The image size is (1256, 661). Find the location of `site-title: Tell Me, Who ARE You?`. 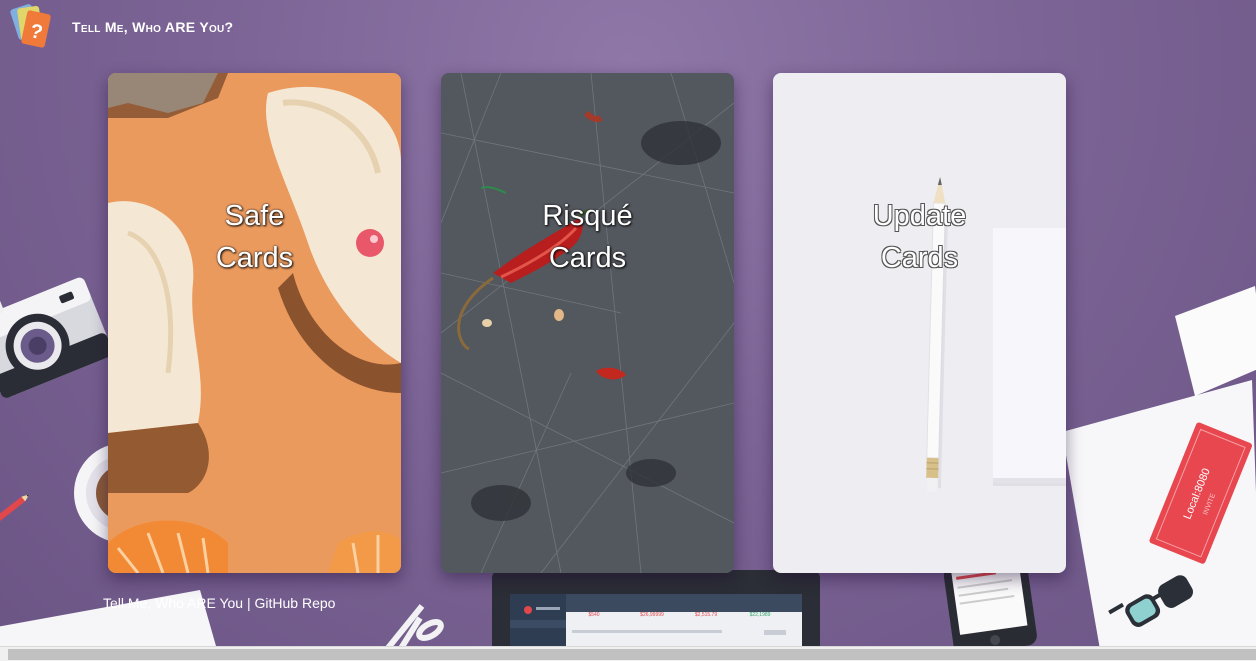

site-title: Tell Me, Who ARE You? is located at coordinates (152, 27).